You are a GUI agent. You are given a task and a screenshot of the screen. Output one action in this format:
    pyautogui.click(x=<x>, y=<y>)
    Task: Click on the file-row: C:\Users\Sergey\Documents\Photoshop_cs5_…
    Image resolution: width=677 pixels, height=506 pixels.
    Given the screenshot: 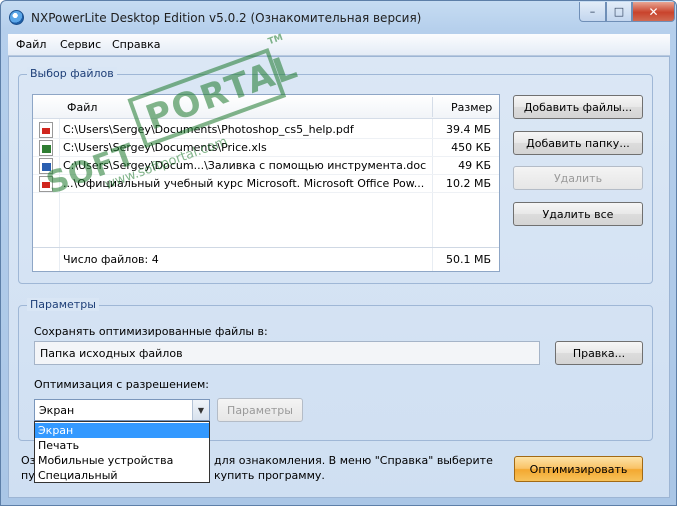 What is the action you would take?
    pyautogui.click(x=266, y=130)
    